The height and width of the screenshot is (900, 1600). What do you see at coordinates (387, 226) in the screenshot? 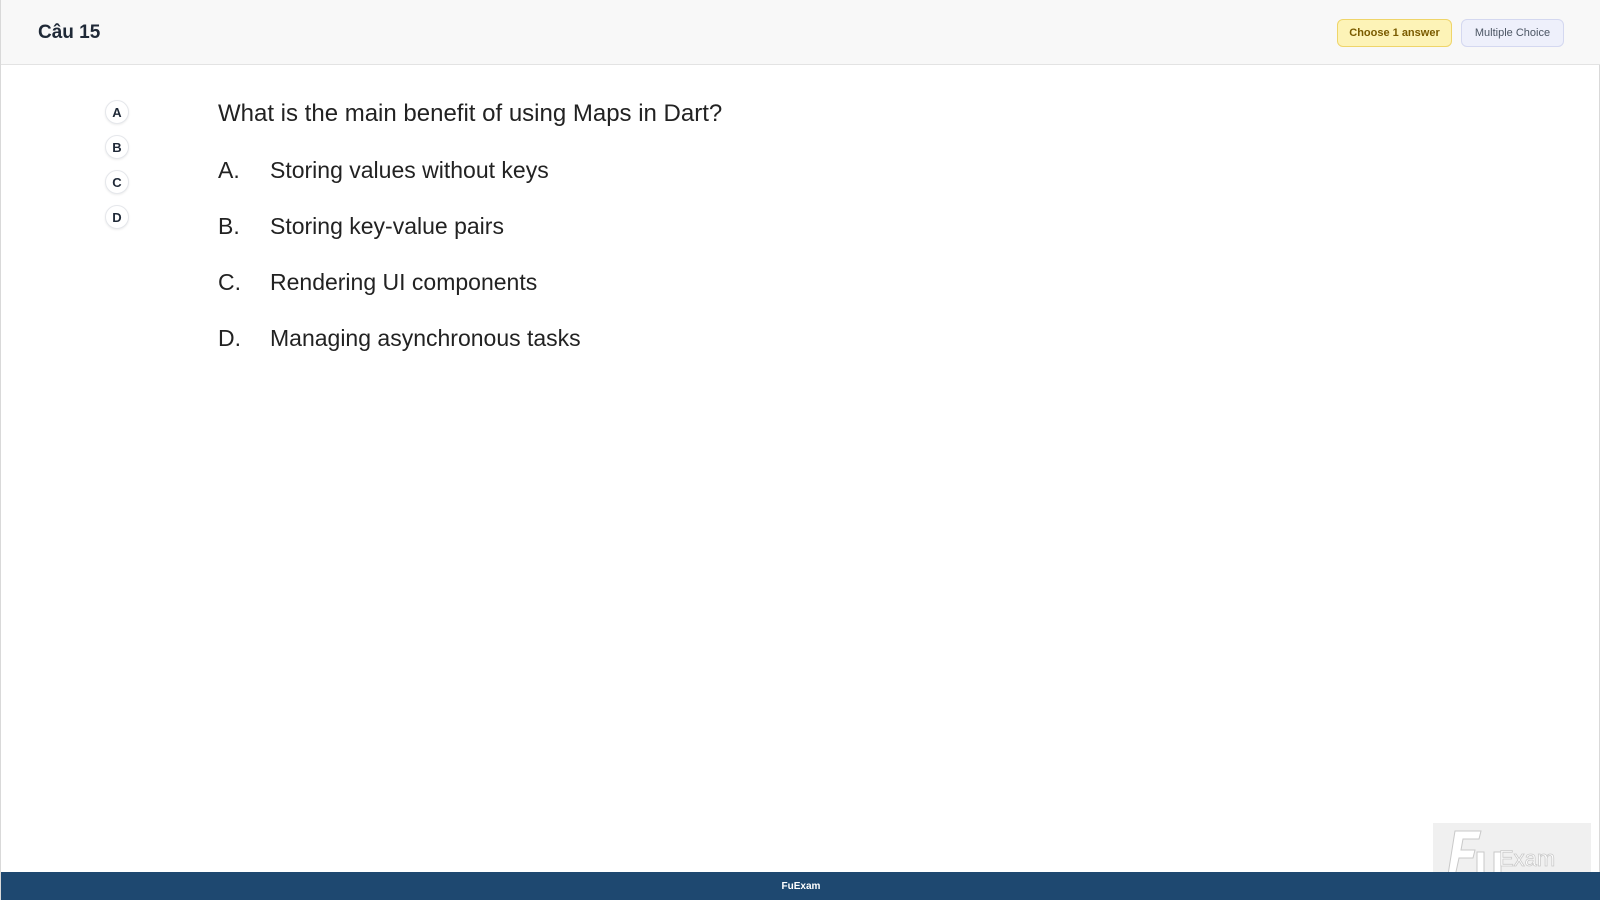
I see `option-text: Storing key-value pairs` at bounding box center [387, 226].